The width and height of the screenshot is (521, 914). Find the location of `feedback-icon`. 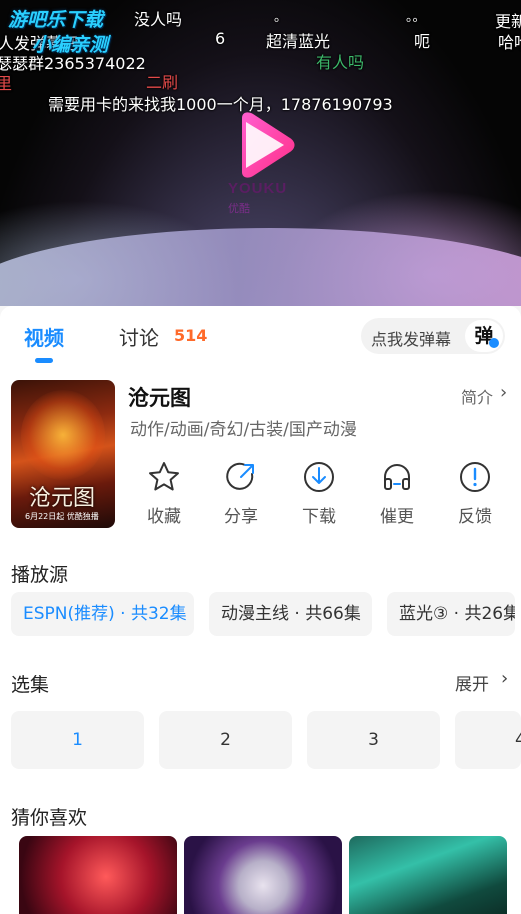

feedback-icon is located at coordinates (475, 477).